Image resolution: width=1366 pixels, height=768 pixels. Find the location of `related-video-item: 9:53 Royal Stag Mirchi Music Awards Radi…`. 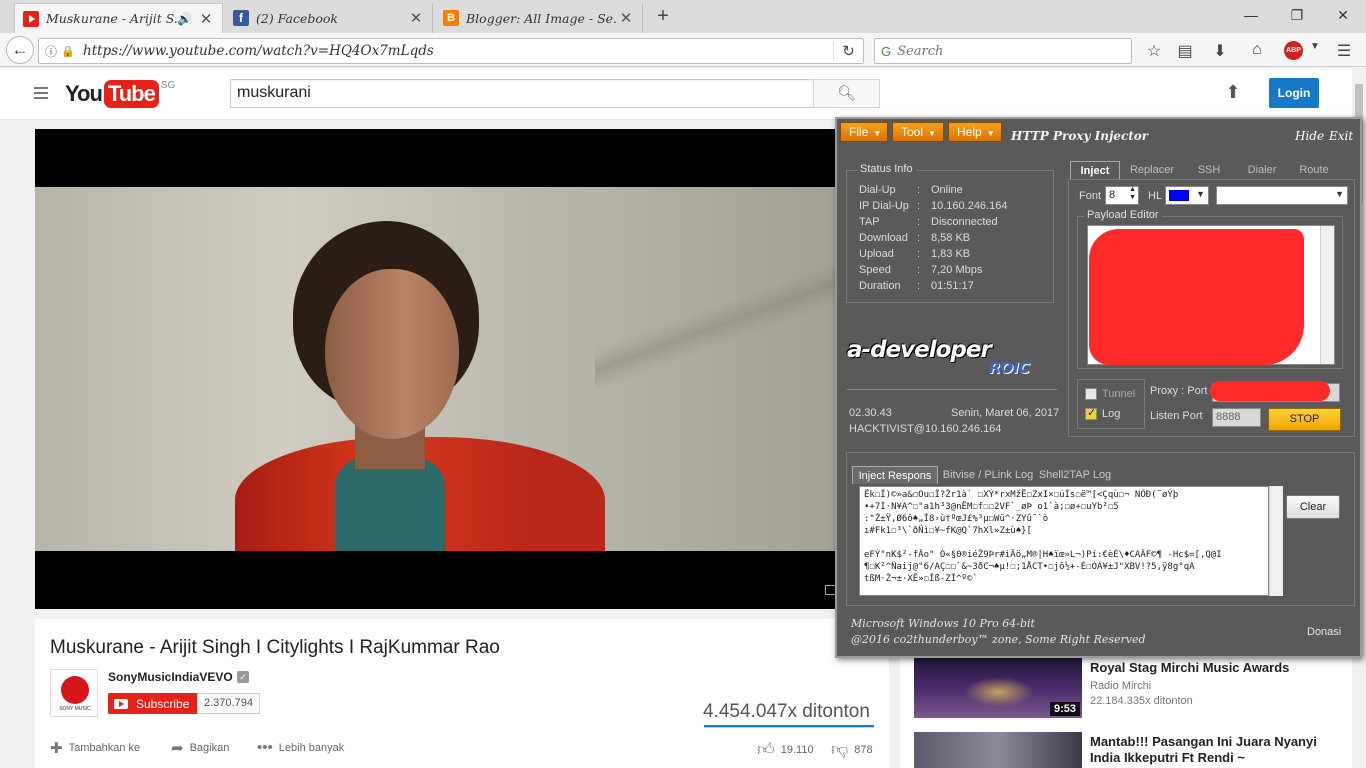

related-video-item: 9:53 Royal Stag Mirchi Music Awards Radi… is located at coordinates (1129, 688).